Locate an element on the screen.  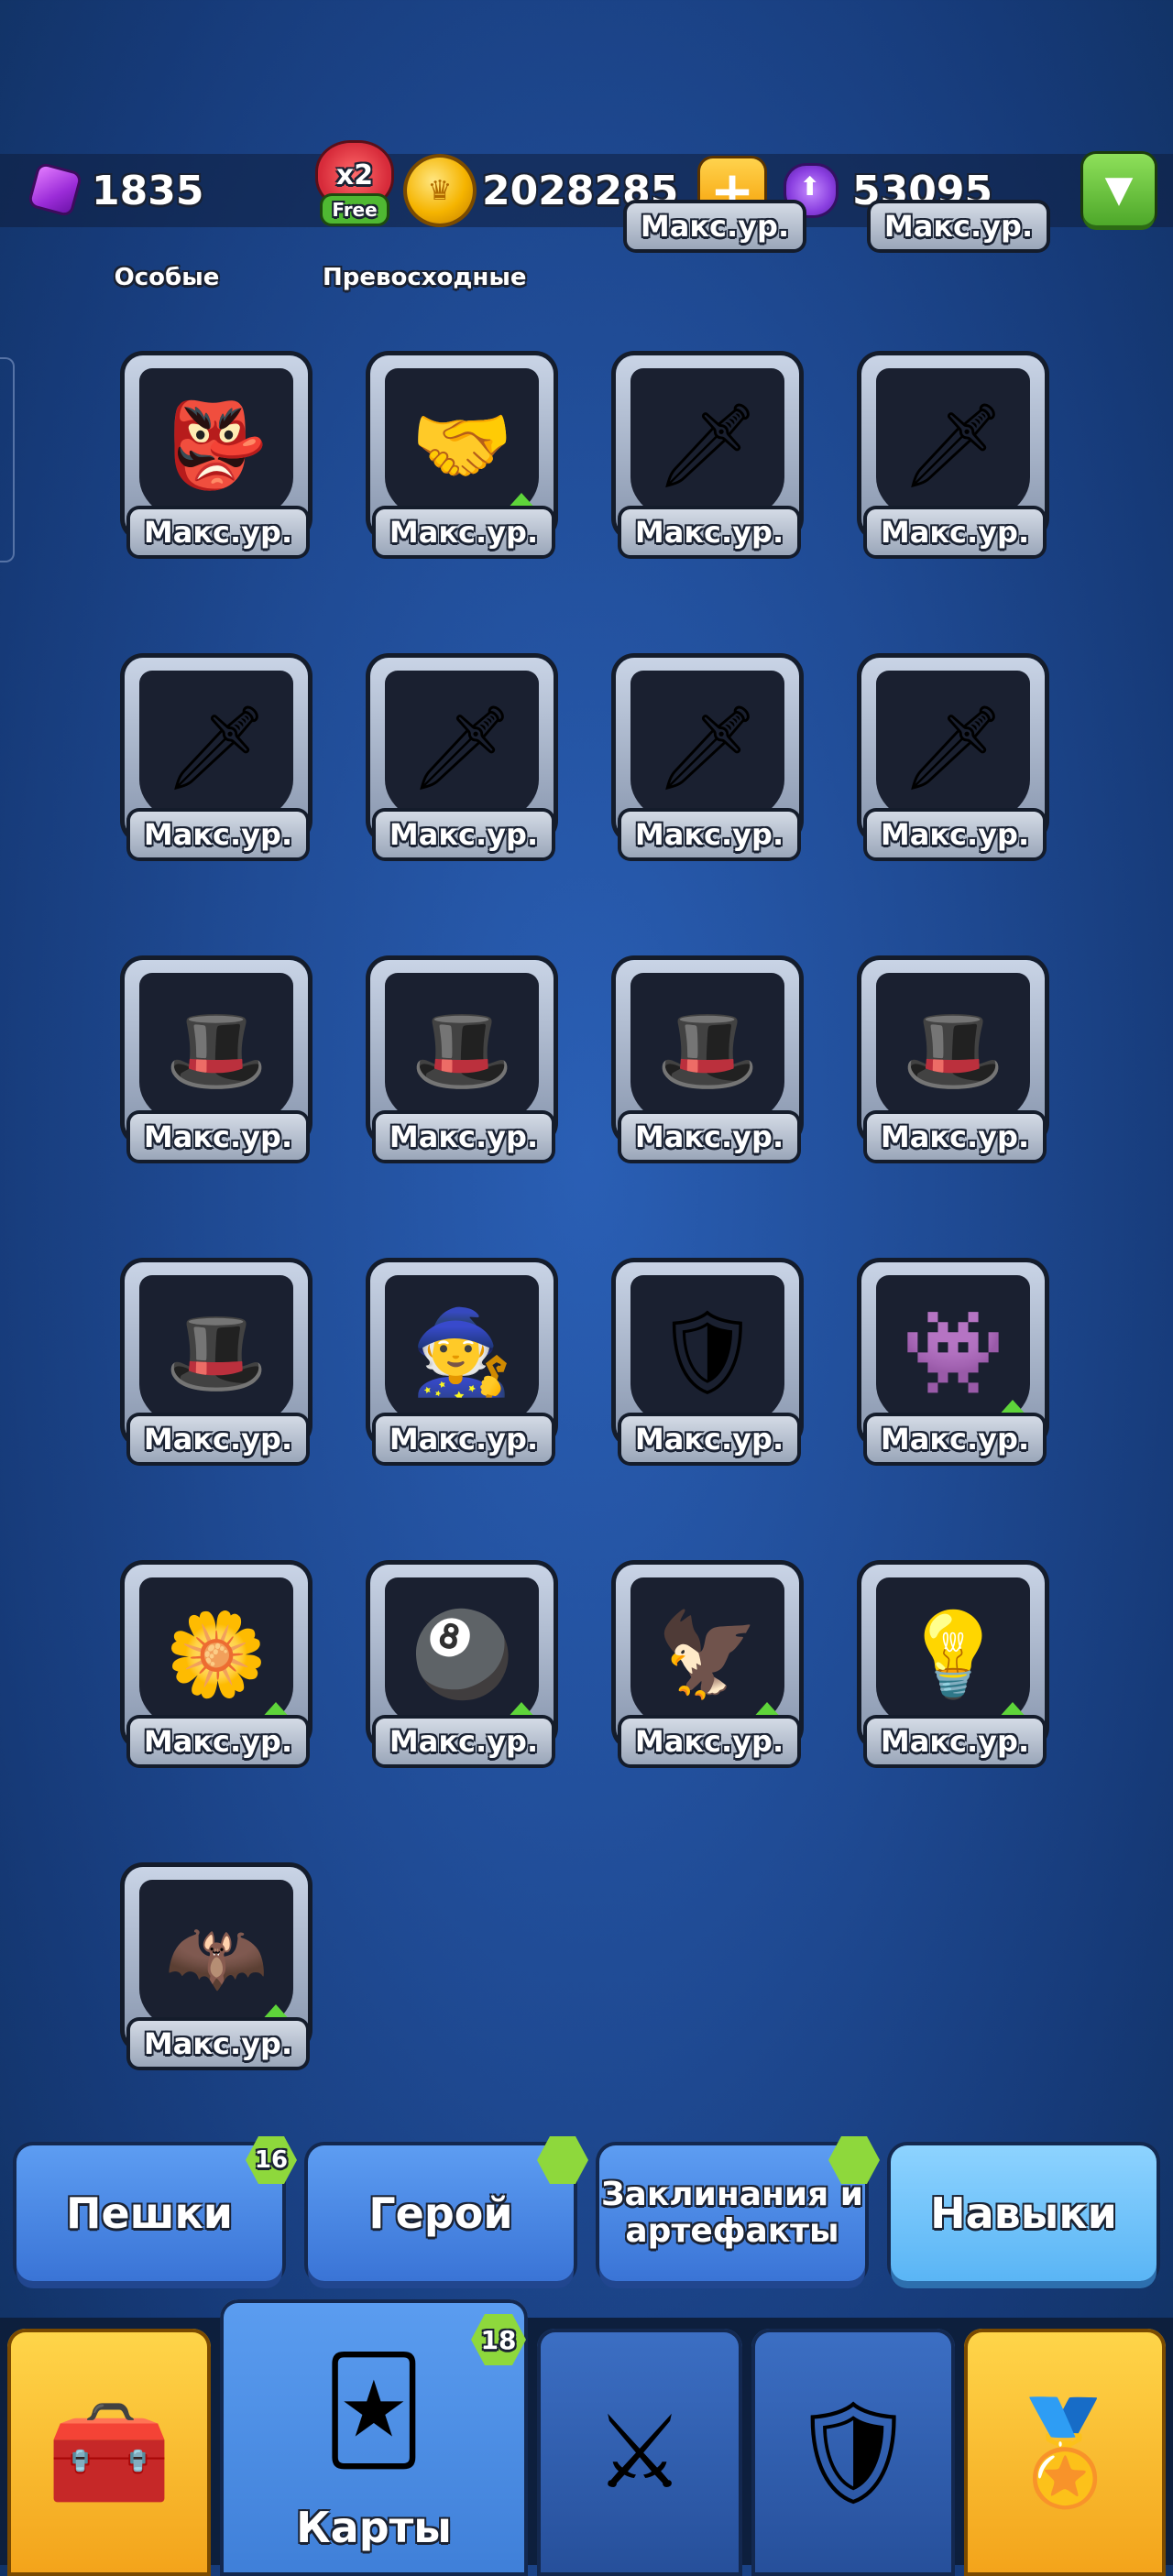
card-sword-nature: 🗡 Макс.ур. is located at coordinates (710, 457).